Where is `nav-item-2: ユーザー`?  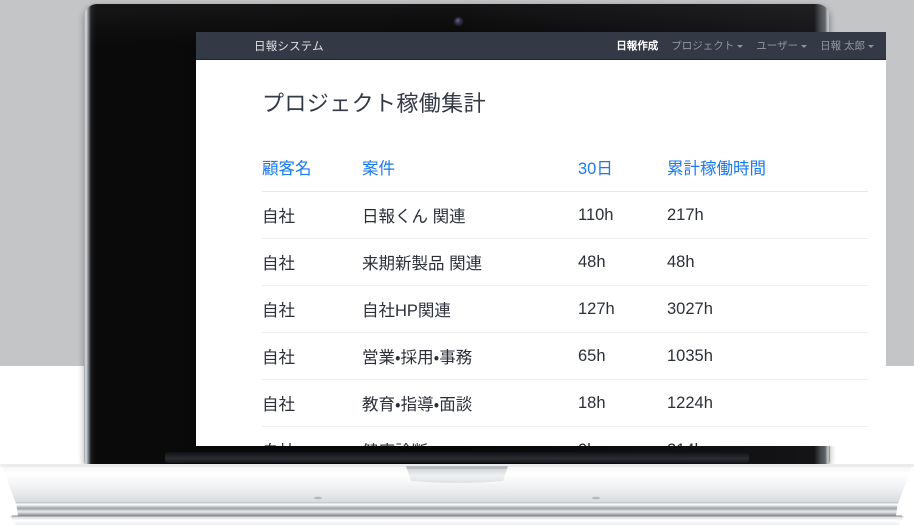
nav-item-2: ユーザー is located at coordinates (782, 45).